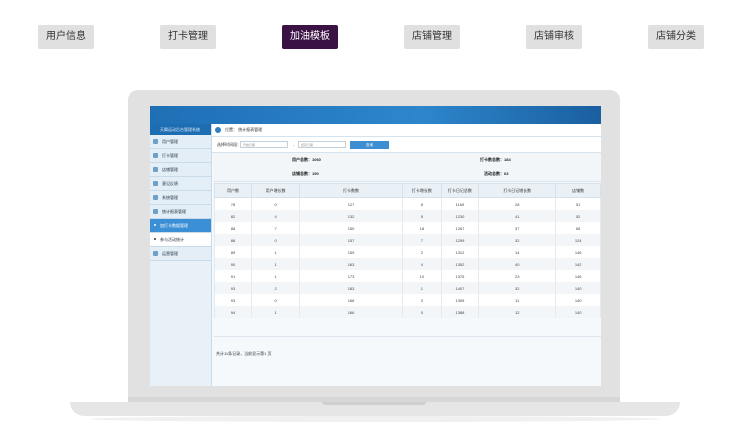 The width and height of the screenshot is (750, 442). What do you see at coordinates (554, 37) in the screenshot?
I see `tab-shop-review: 店铺审核` at bounding box center [554, 37].